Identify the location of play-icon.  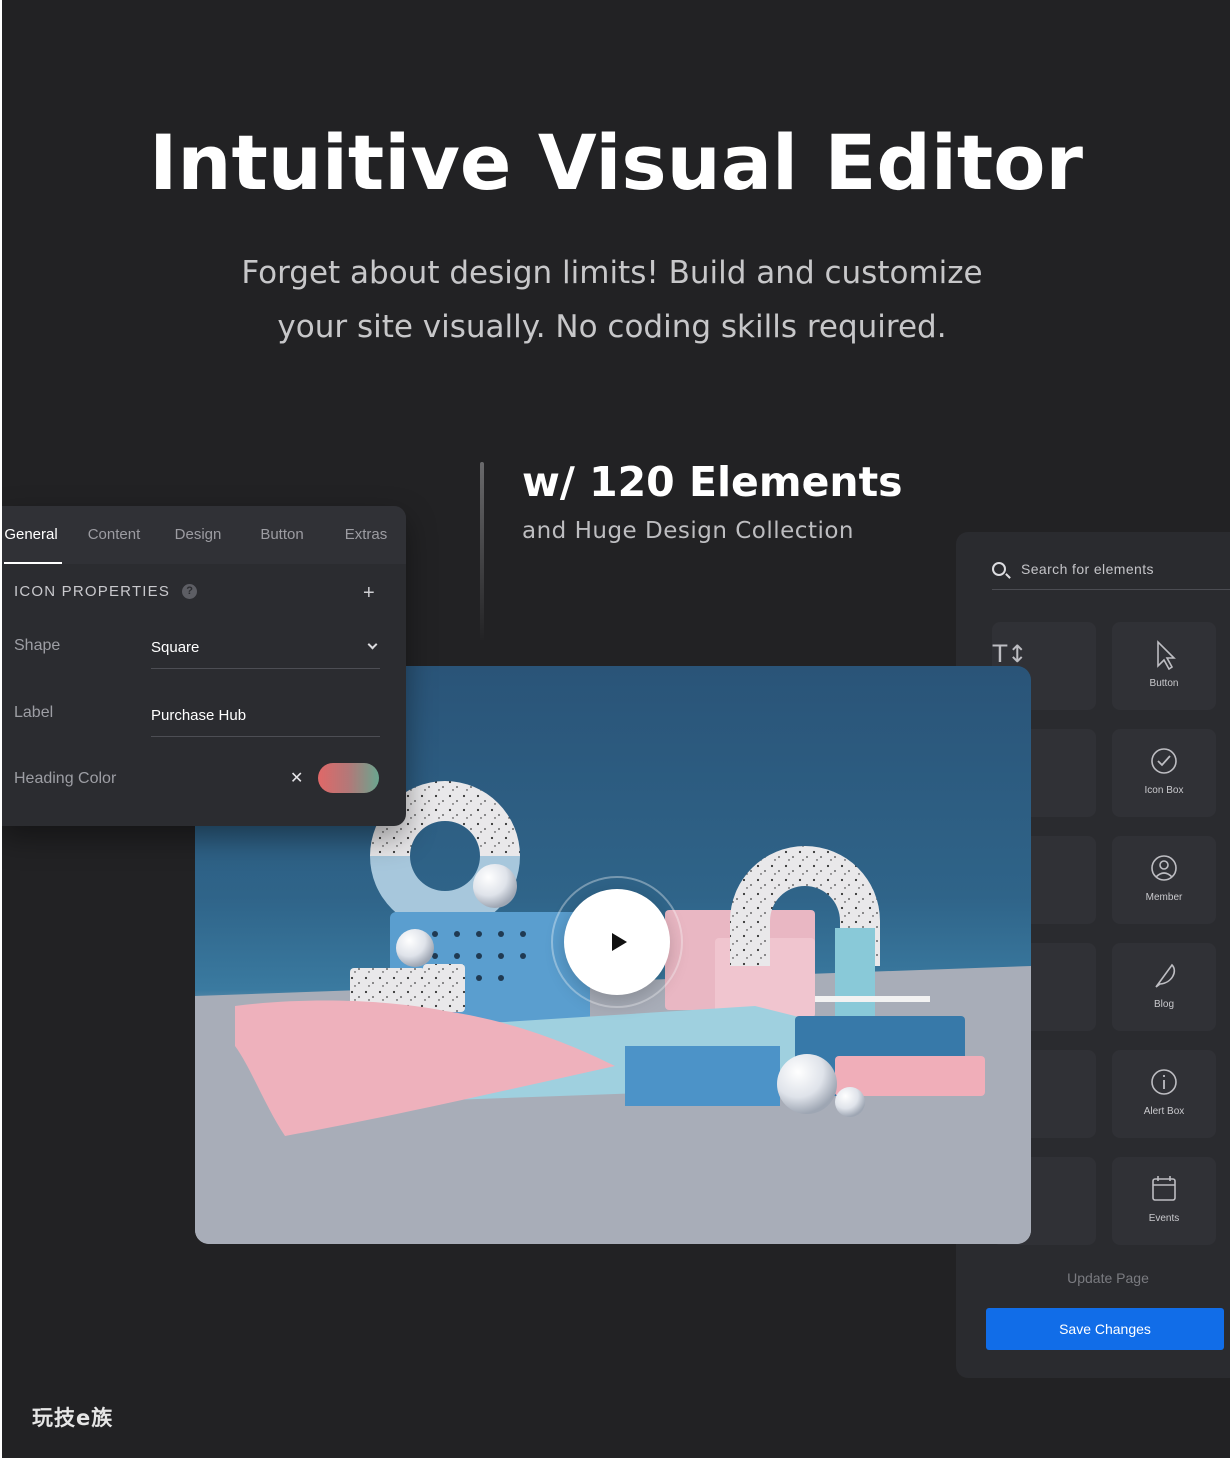
(619, 942).